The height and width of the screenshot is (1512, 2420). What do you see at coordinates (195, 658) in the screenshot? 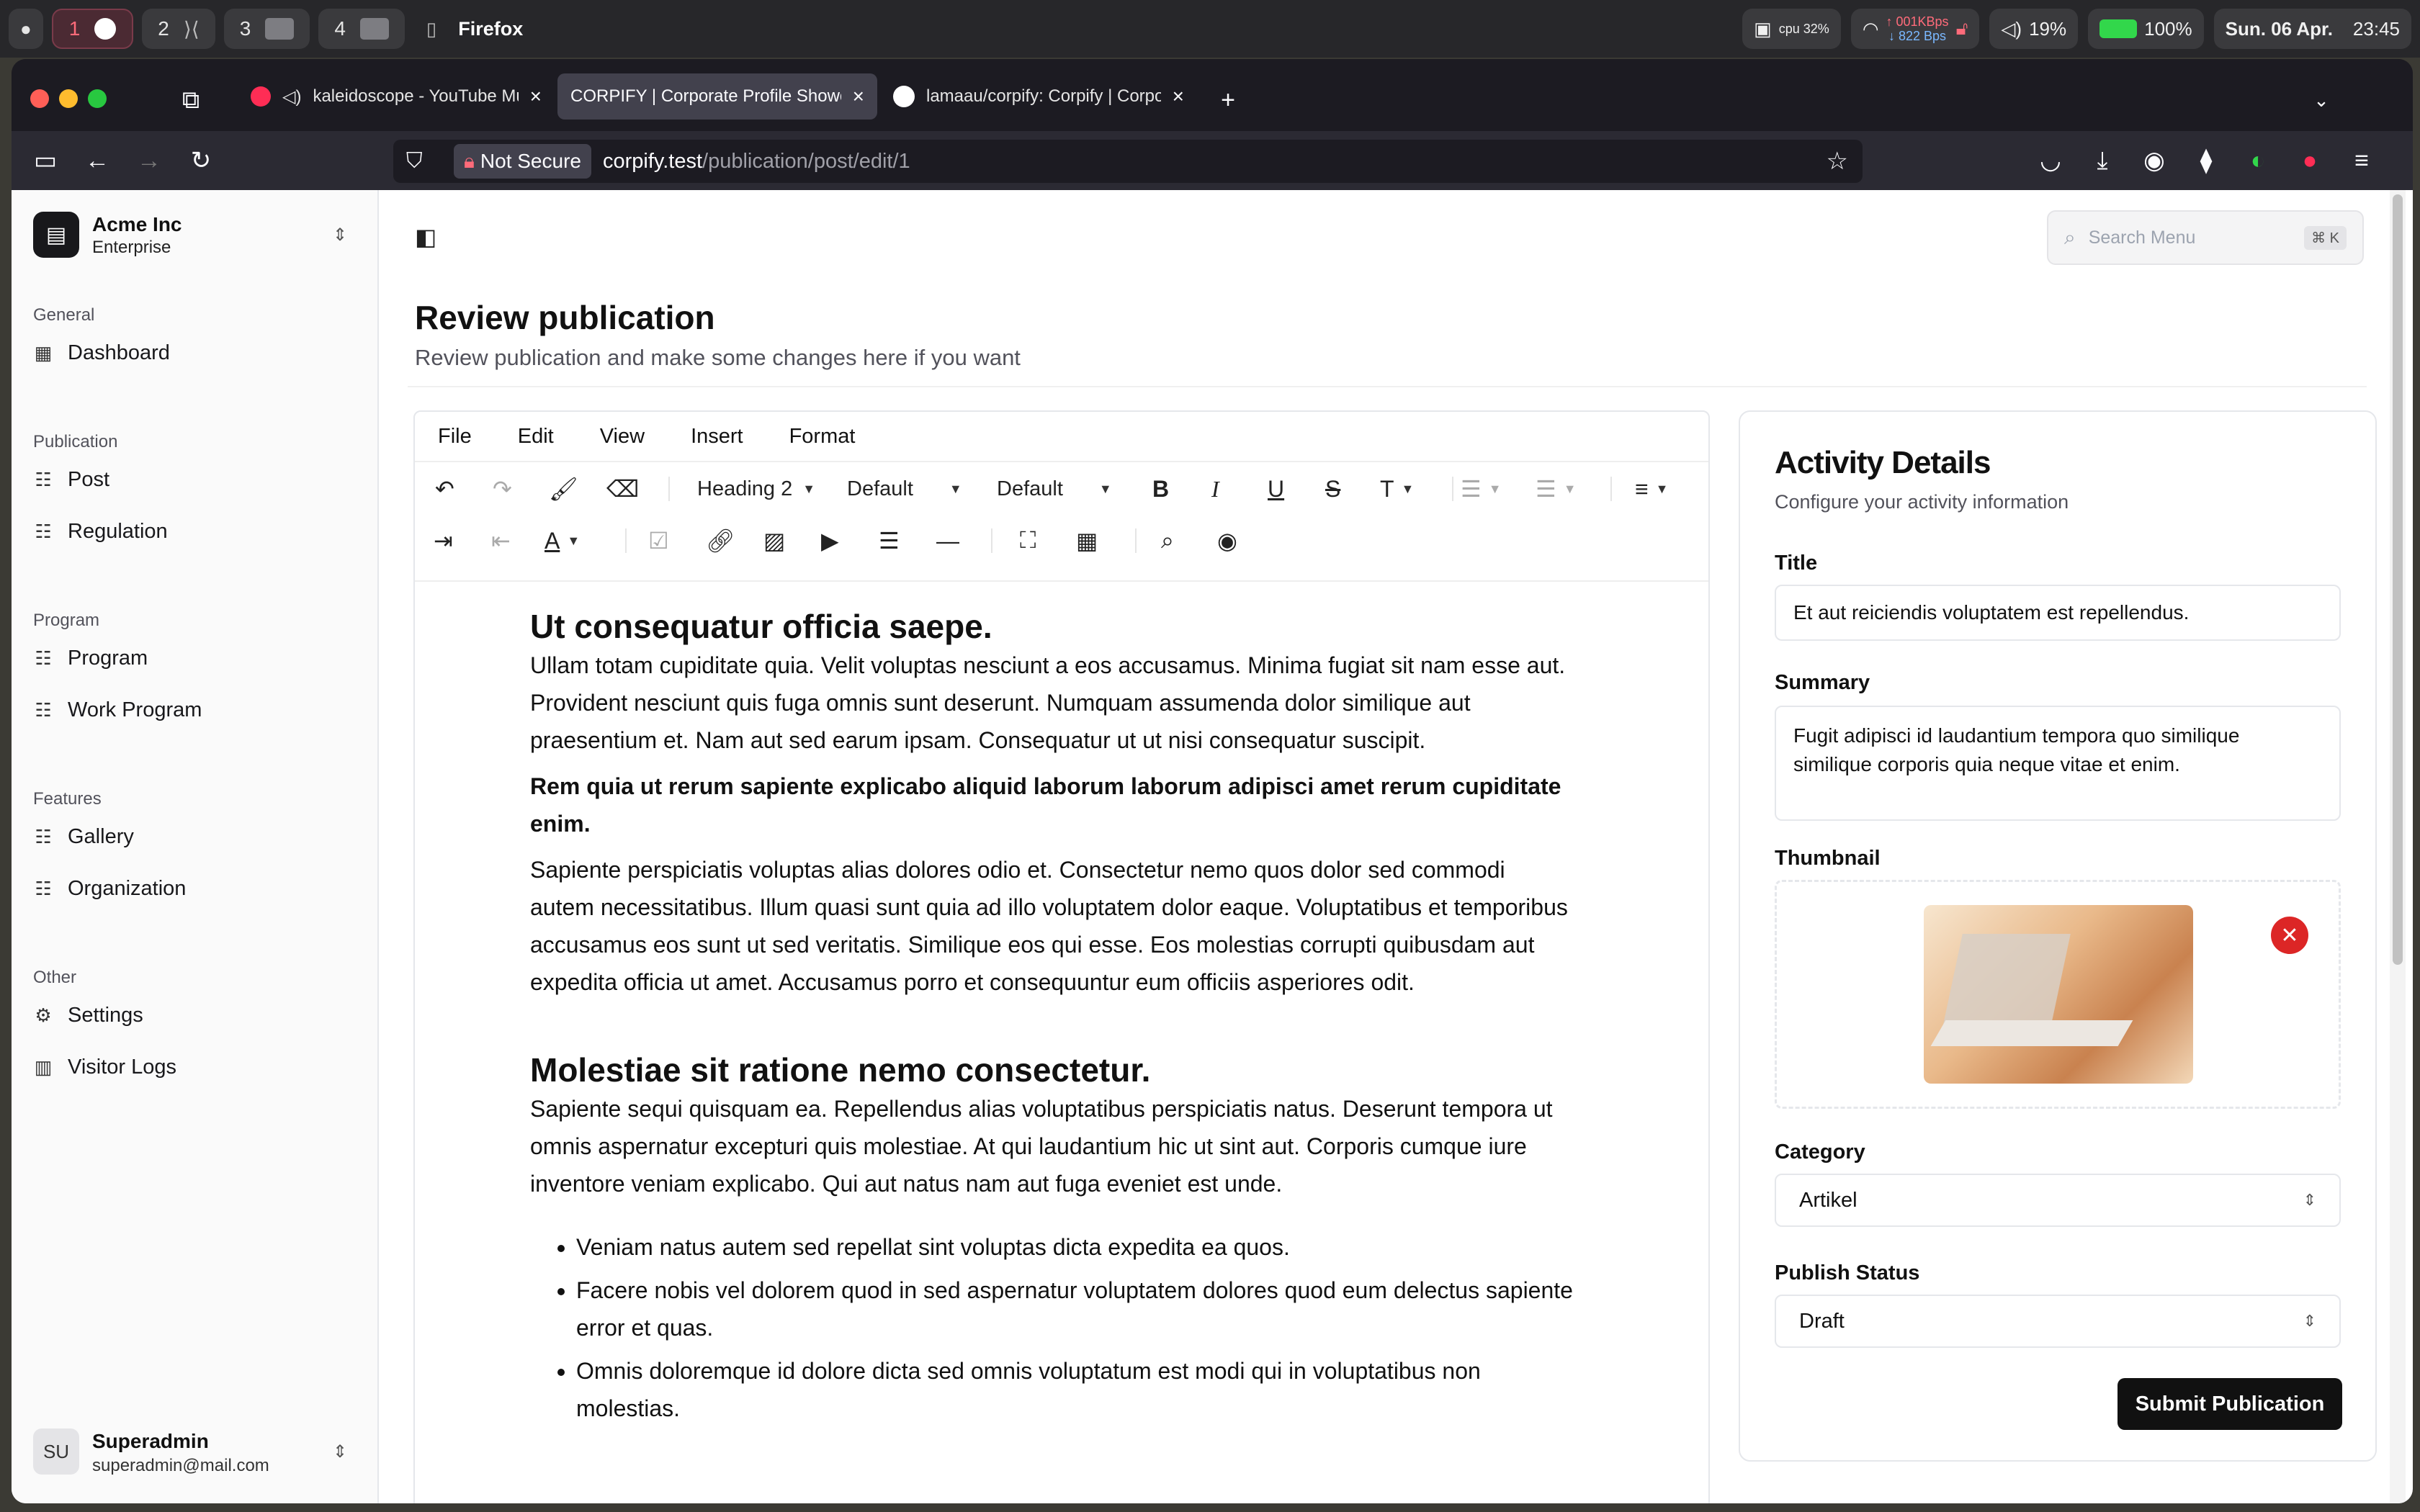
I see `sidebar-item-program: ☷ Program` at bounding box center [195, 658].